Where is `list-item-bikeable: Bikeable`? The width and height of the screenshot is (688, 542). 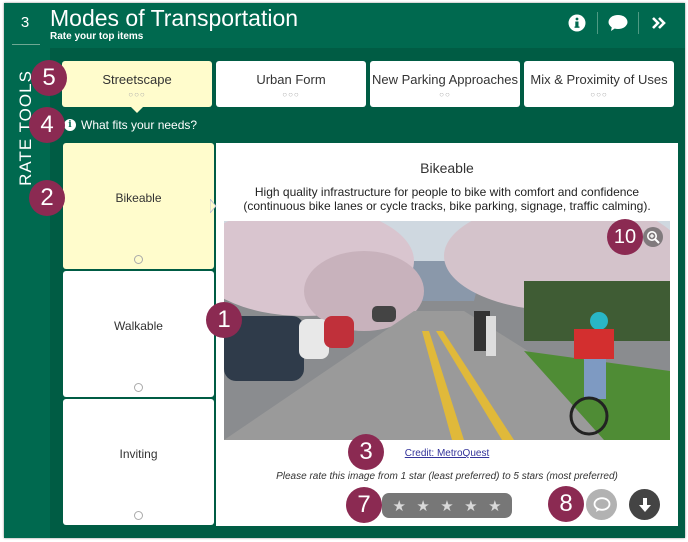
list-item-bikeable: Bikeable is located at coordinates (138, 206).